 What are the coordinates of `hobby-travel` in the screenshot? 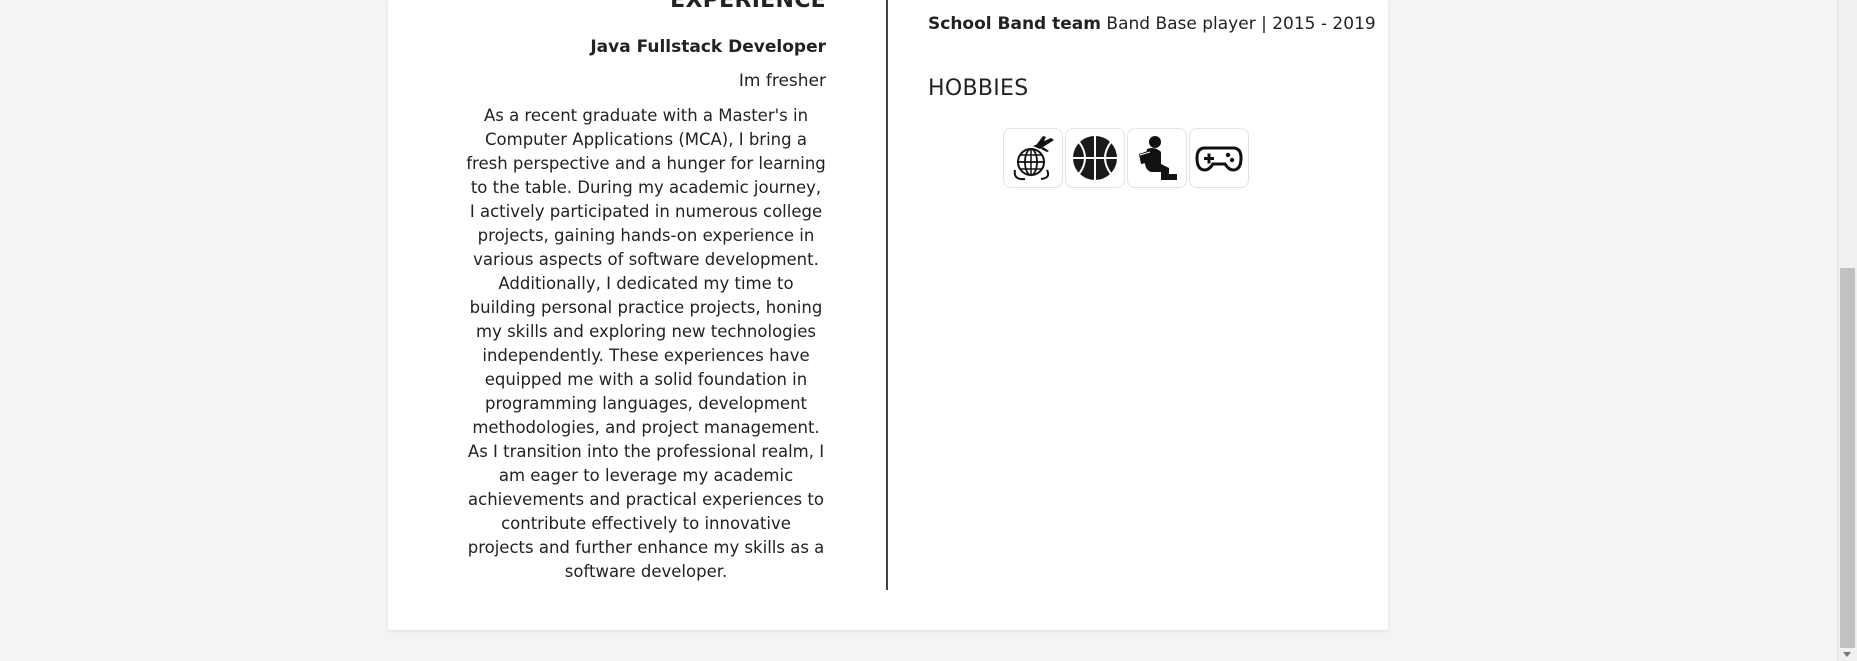 It's located at (1033, 158).